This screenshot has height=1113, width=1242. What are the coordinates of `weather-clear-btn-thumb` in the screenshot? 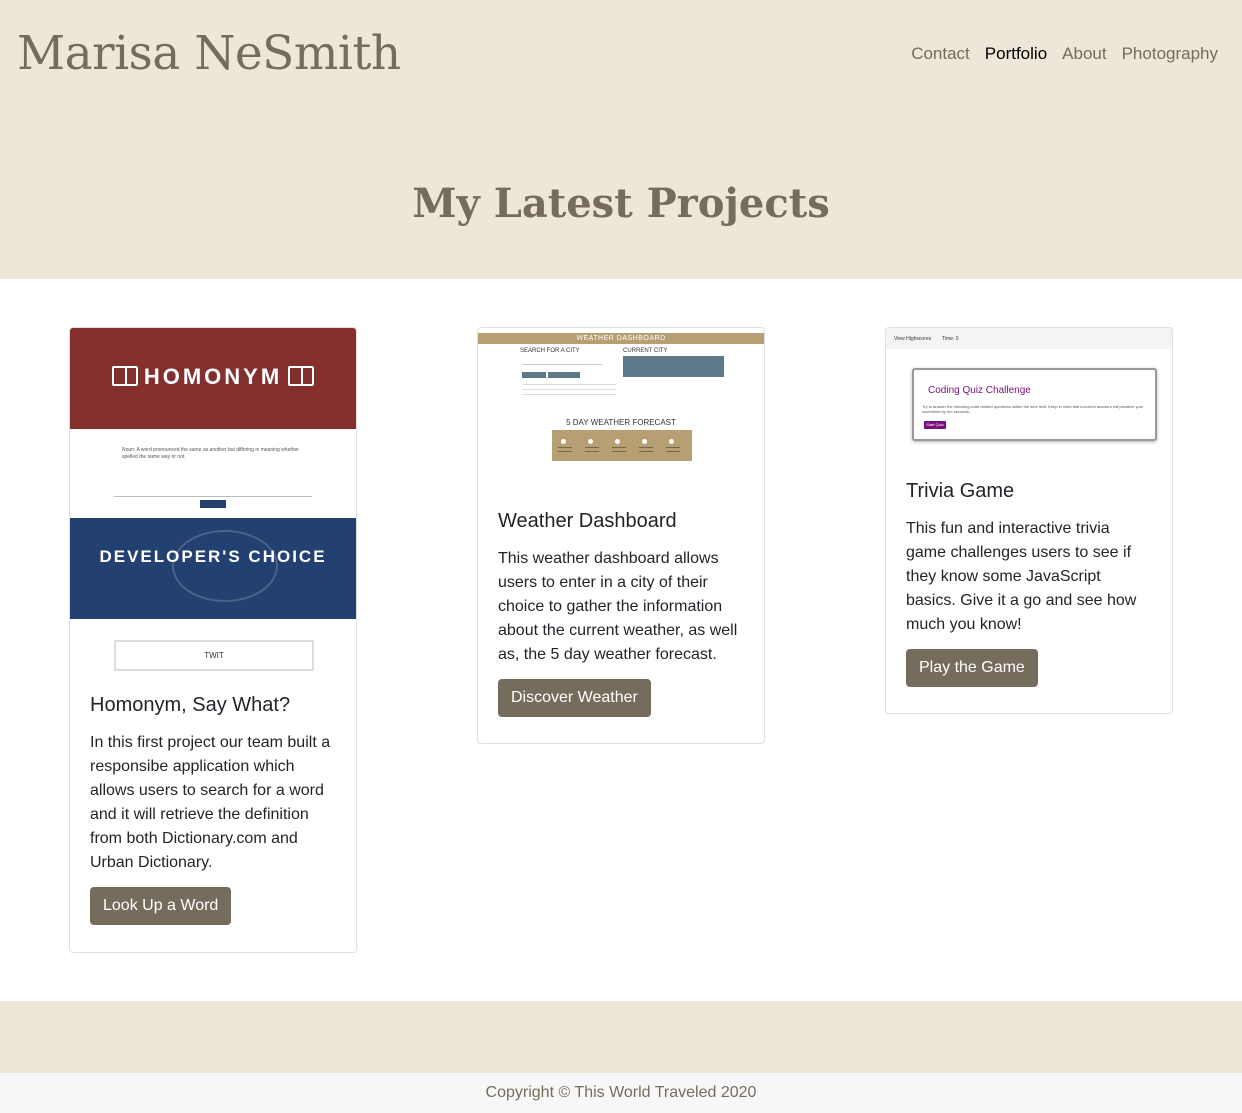 It's located at (564, 375).